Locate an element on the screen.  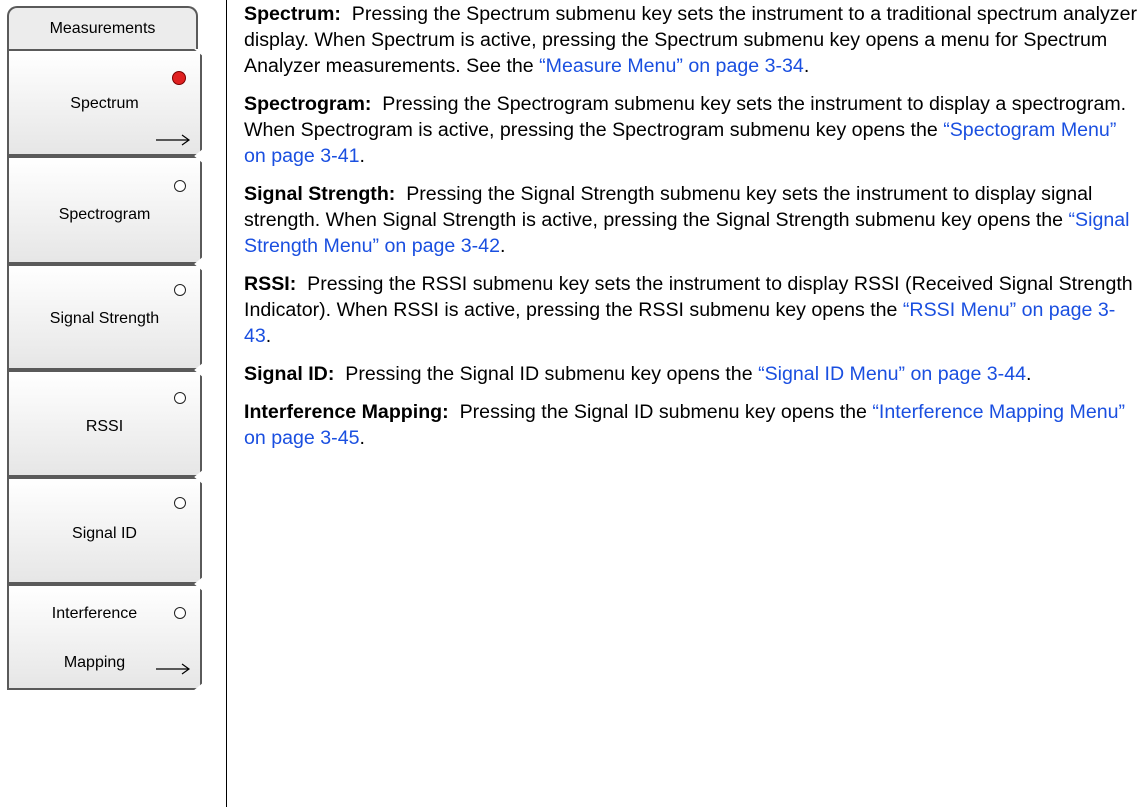
measure-menu-link: “Measure Menu” on page 3-34 is located at coordinates (671, 66).